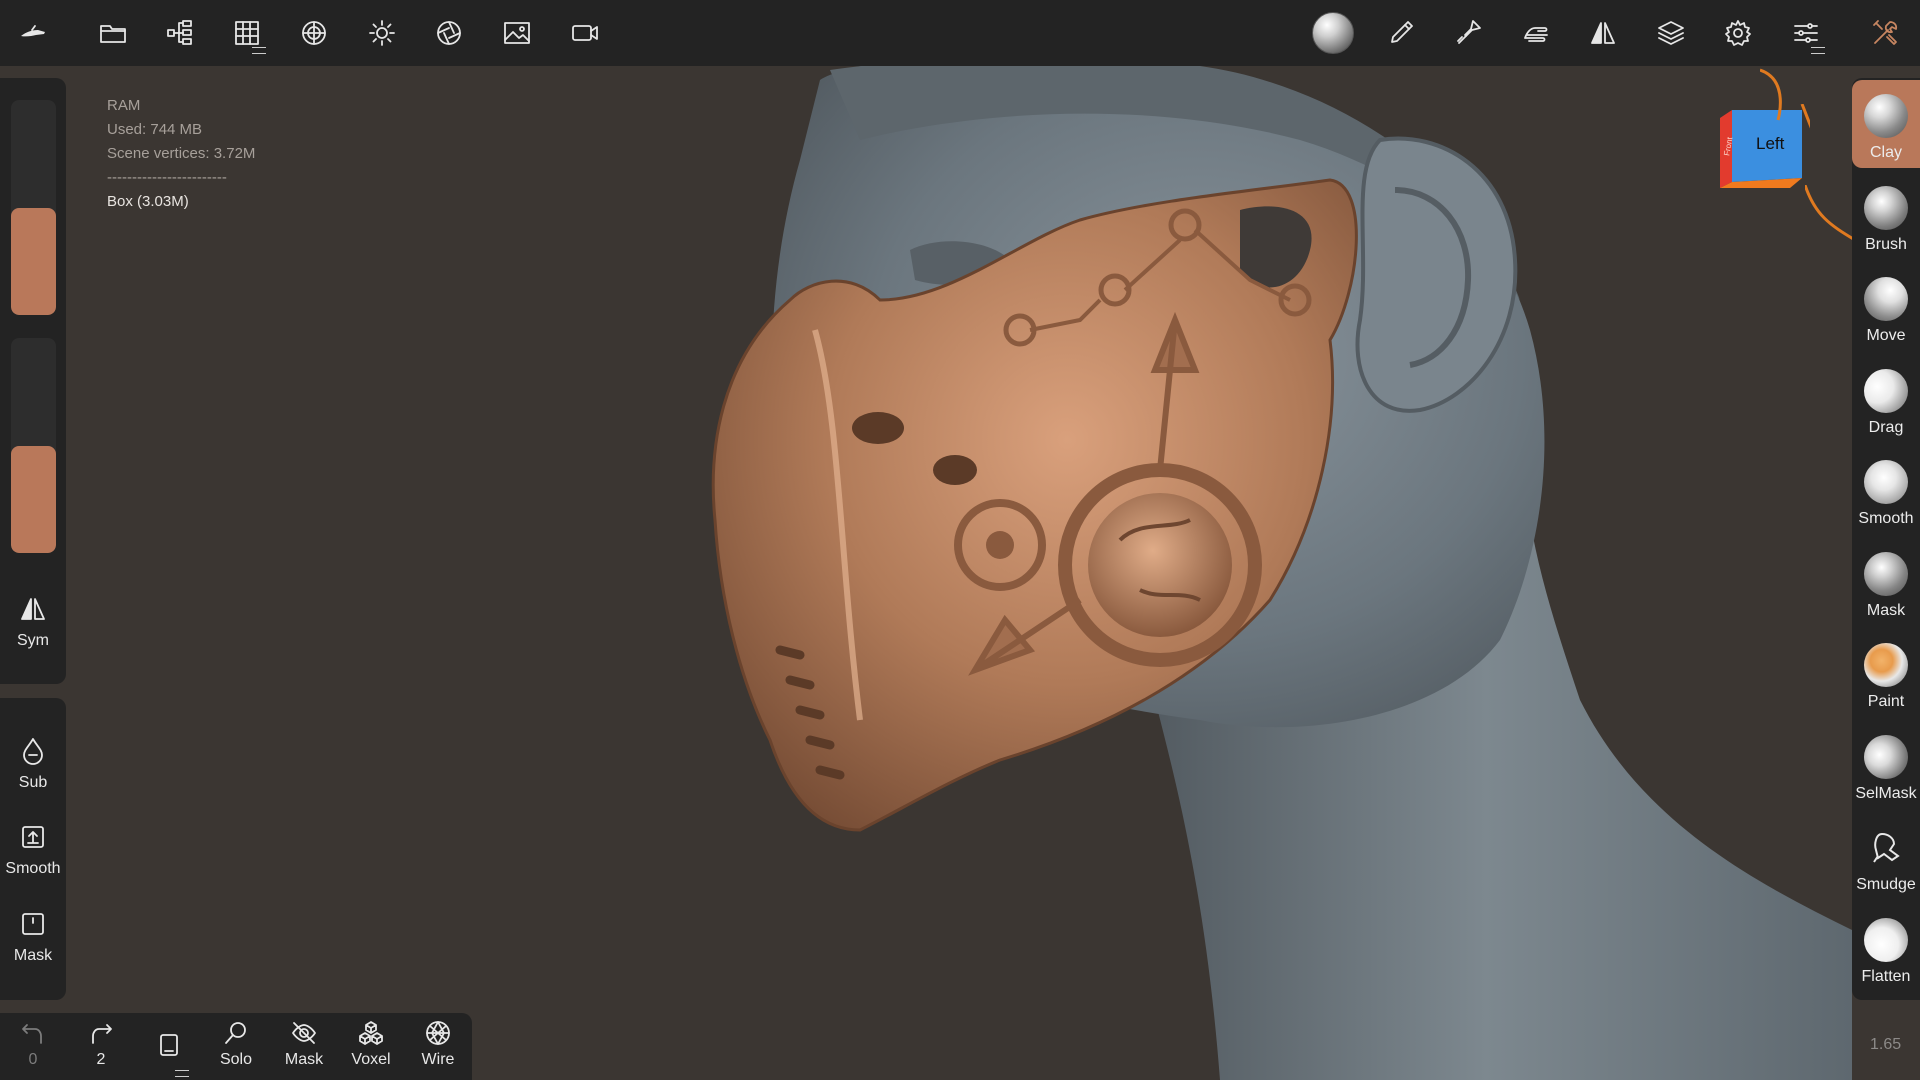 The height and width of the screenshot is (1080, 1920). Describe the element at coordinates (438, 1059) in the screenshot. I see `wire-label: Wire` at that location.